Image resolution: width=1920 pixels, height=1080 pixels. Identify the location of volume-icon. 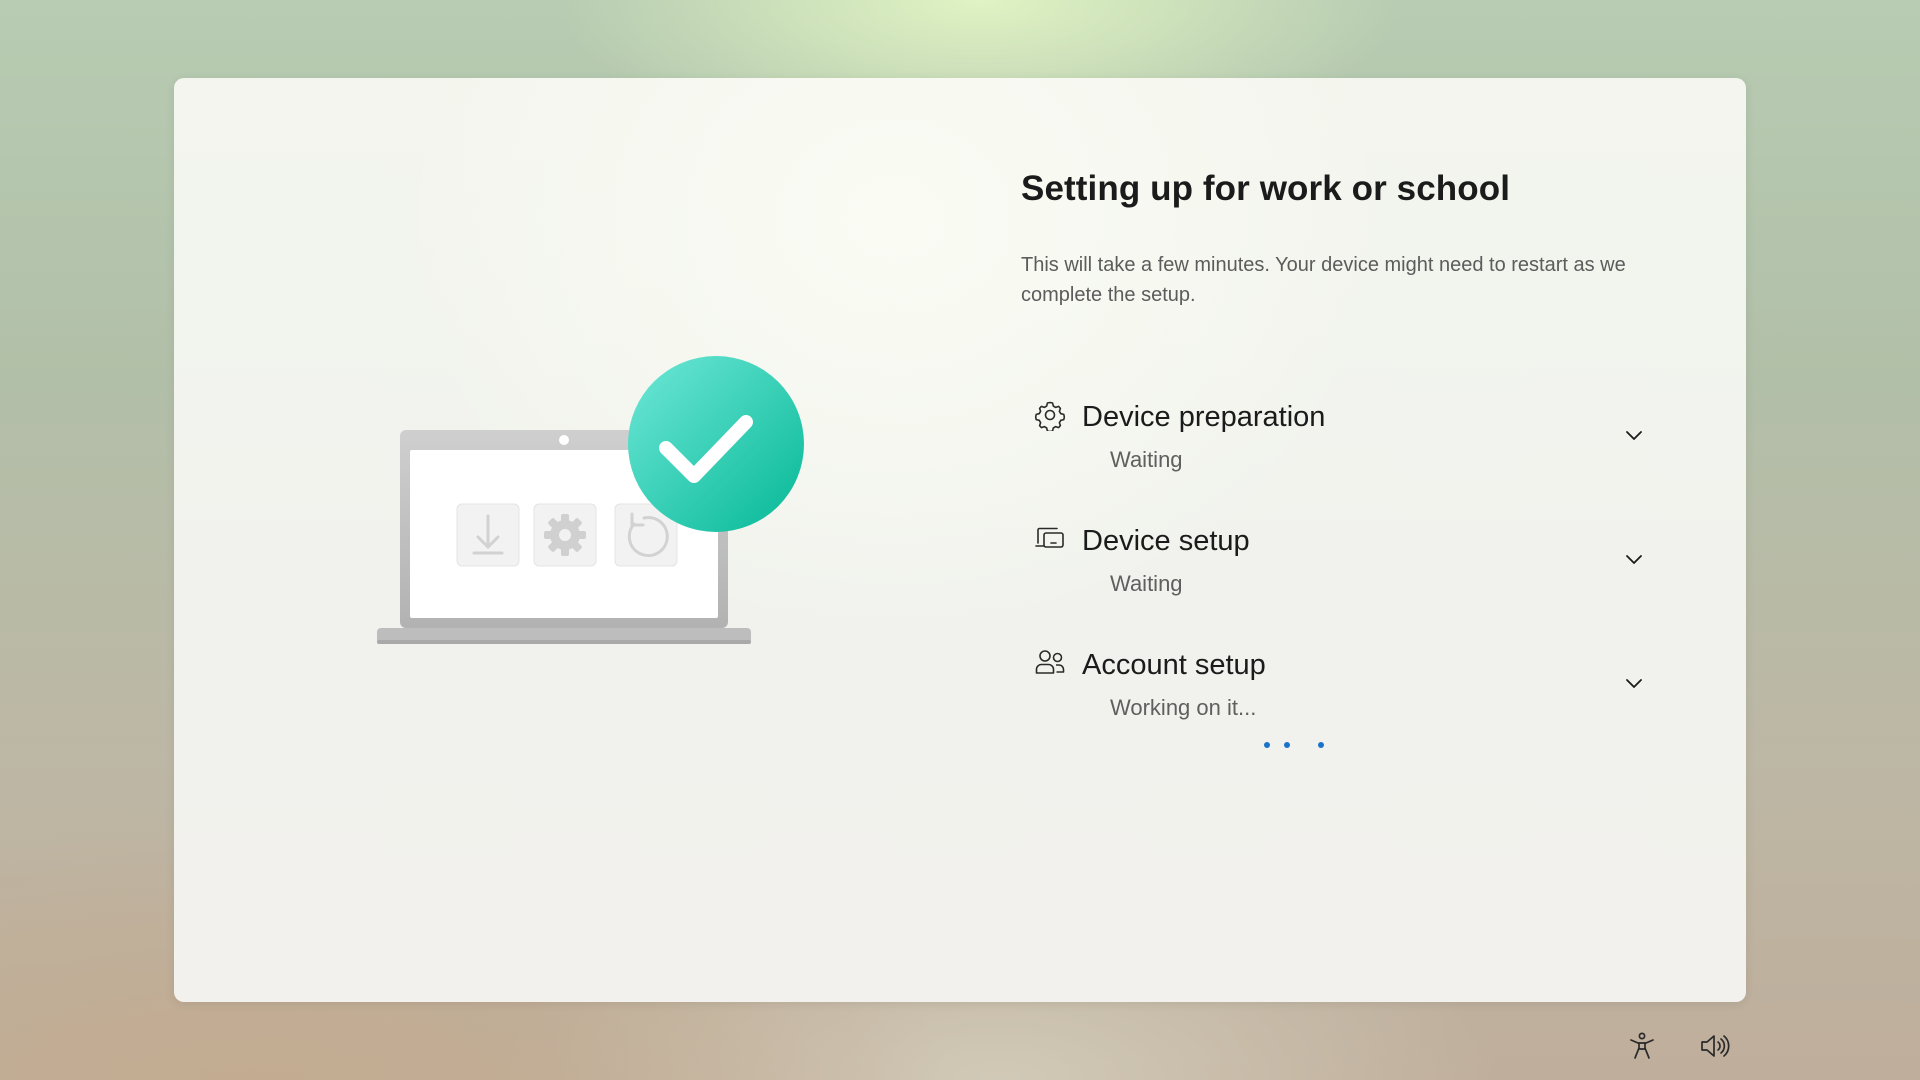
(1714, 1046).